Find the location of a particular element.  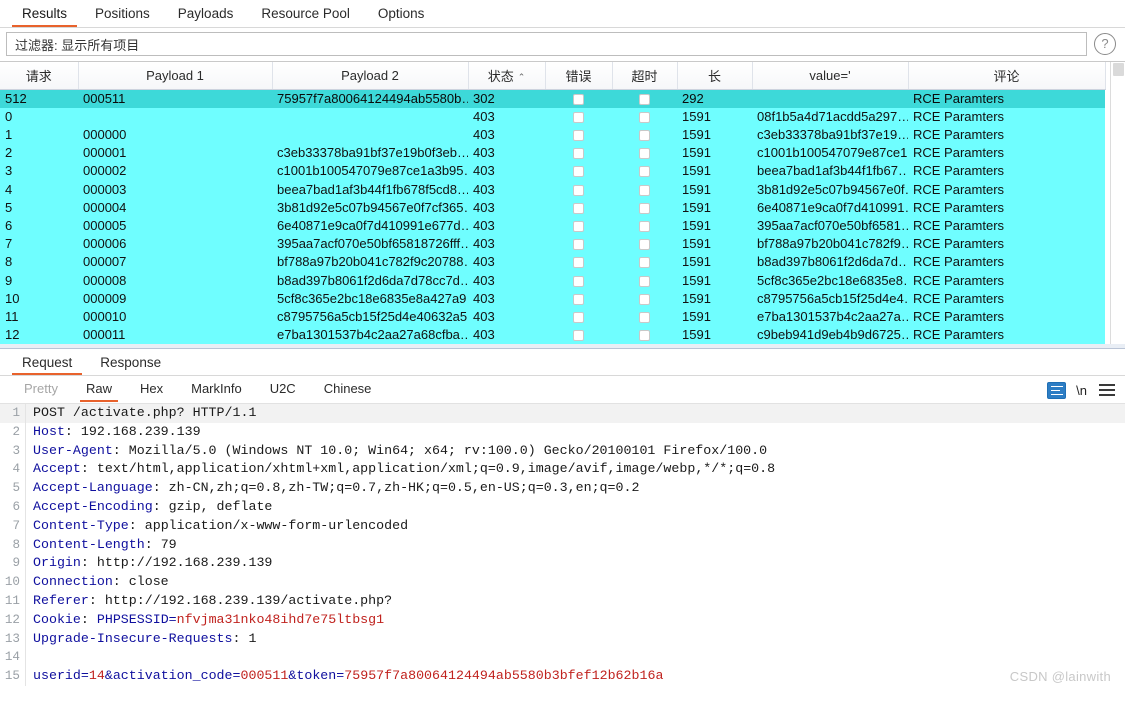

view-tab-pretty: Pretty is located at coordinates (41, 390).